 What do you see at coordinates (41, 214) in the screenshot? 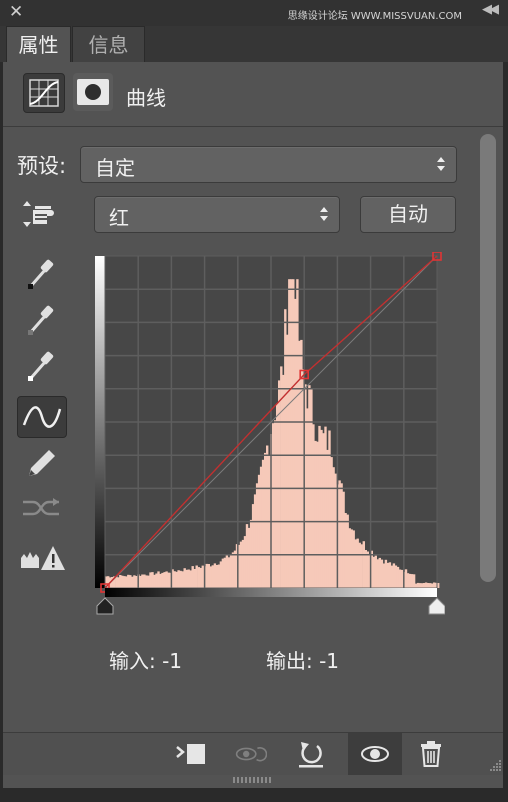
I see `on-image-adjust-icon` at bounding box center [41, 214].